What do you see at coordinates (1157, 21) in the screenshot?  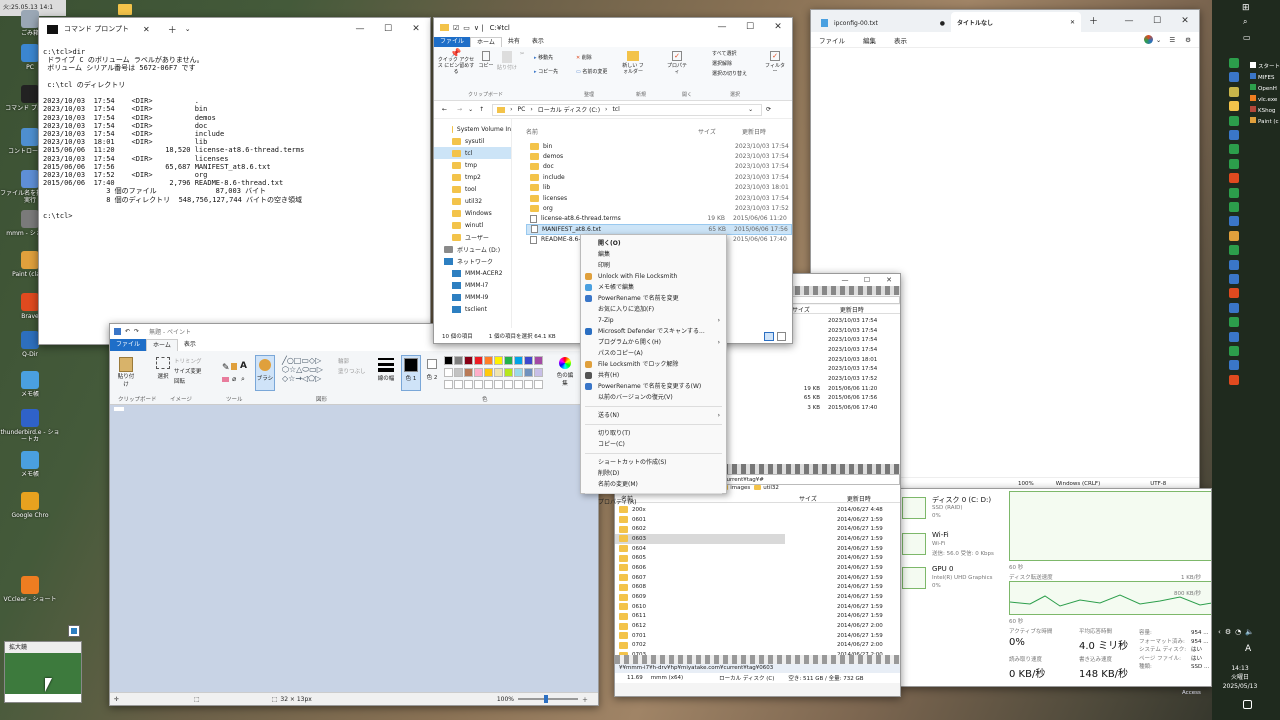 I see `maximize-button: ☐` at bounding box center [1157, 21].